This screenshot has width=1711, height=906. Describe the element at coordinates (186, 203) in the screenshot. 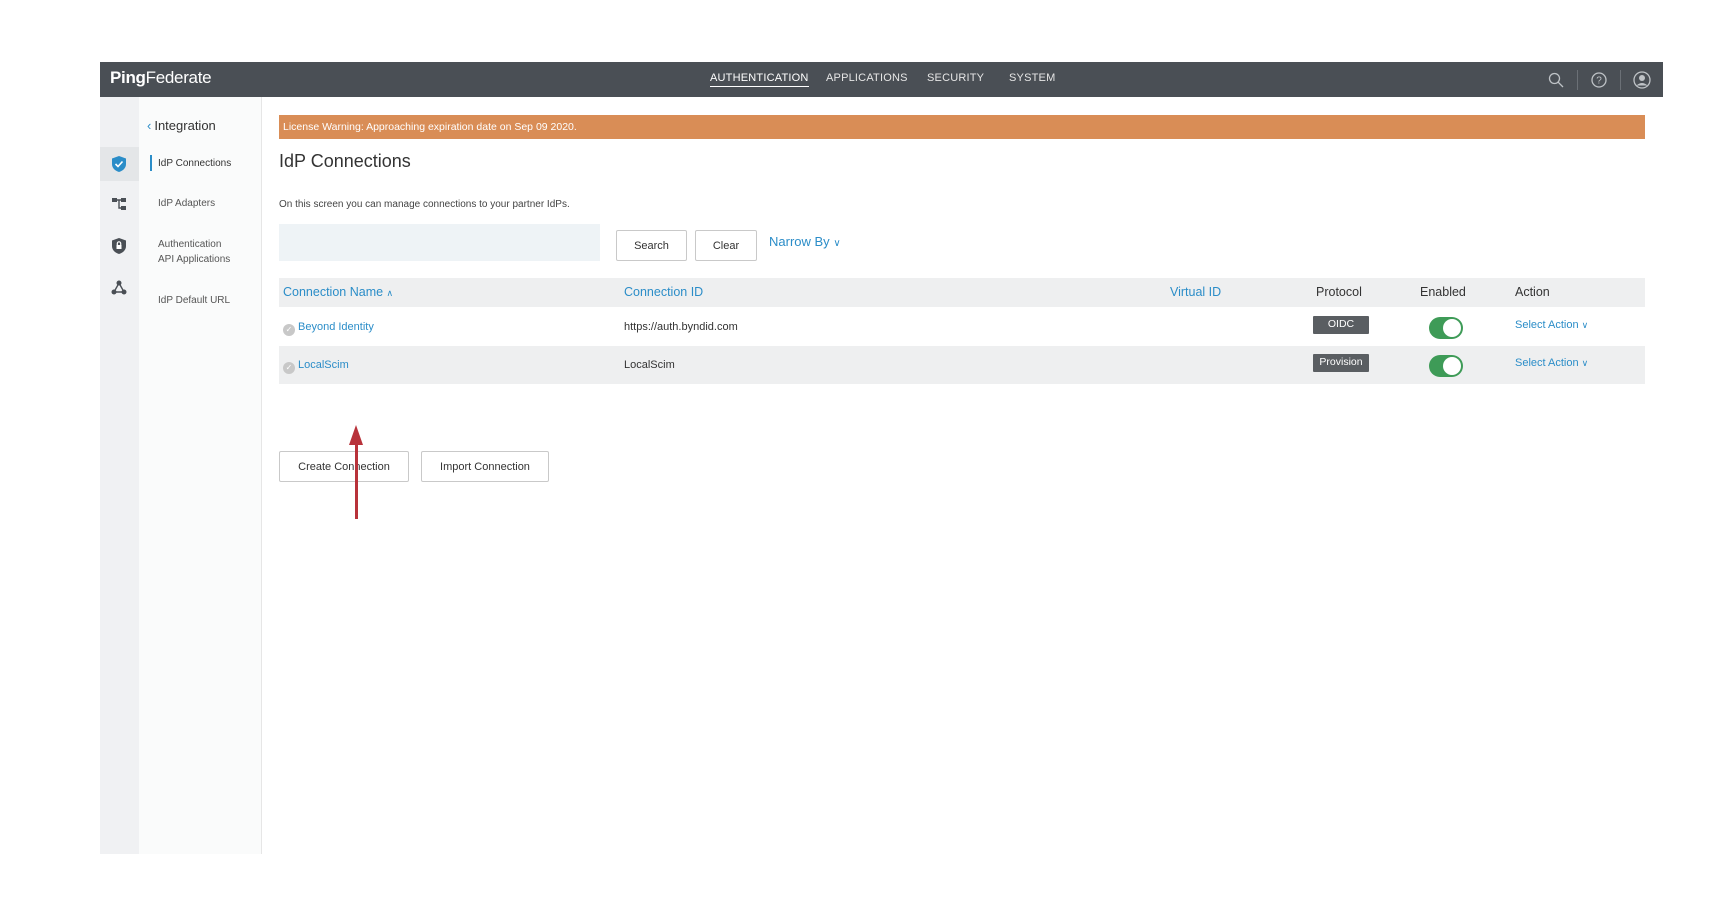

I see `subnav-item-idp-adapters: IdP Adapters` at that location.